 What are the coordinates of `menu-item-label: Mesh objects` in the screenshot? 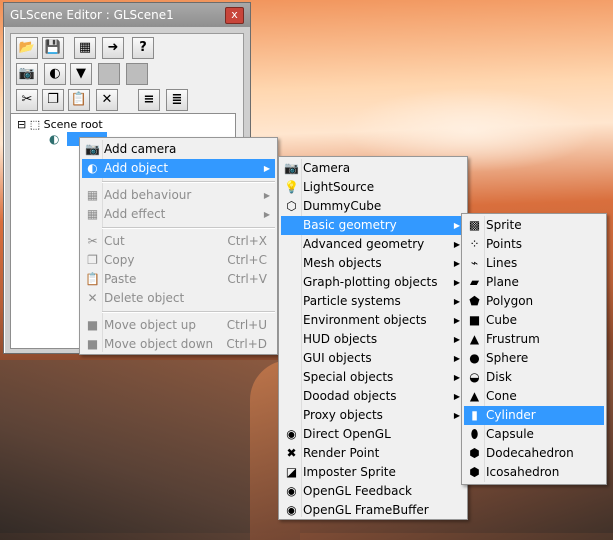 It's located at (342, 263).